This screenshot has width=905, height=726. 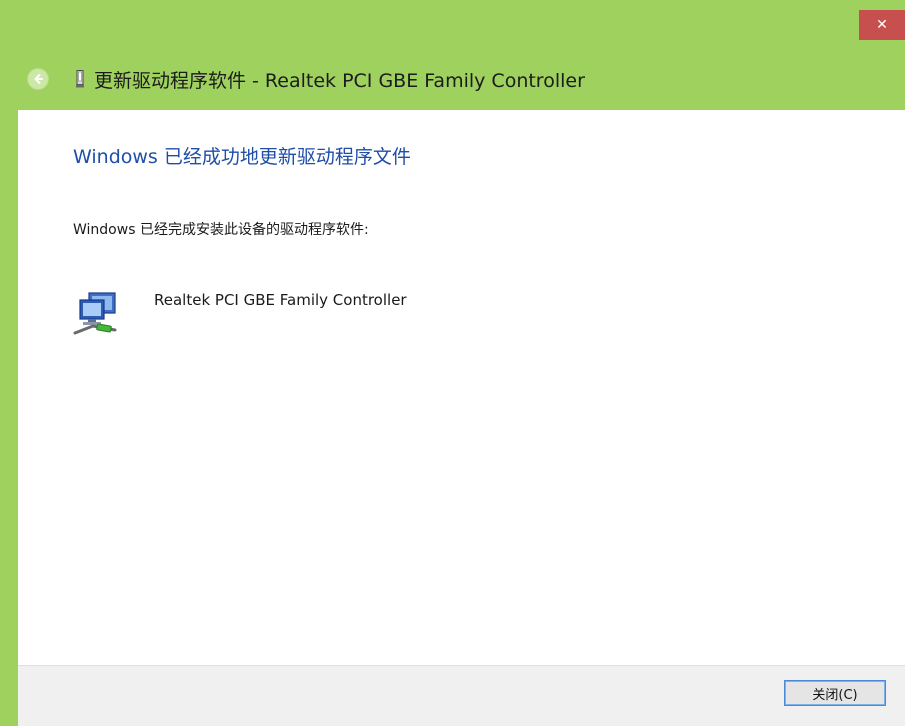 I want to click on usb-device-icon, so click(x=80, y=79).